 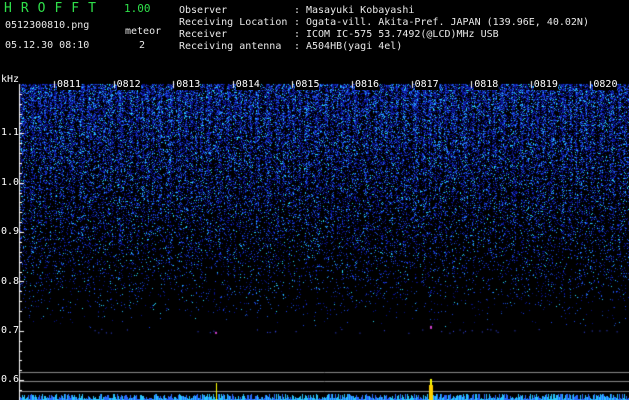 What do you see at coordinates (10, 380) in the screenshot?
I see `y-tick-label: 0.6` at bounding box center [10, 380].